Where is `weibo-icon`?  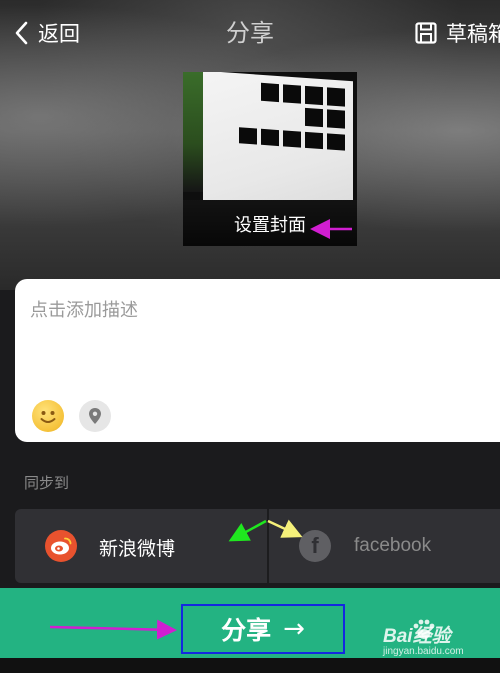 weibo-icon is located at coordinates (61, 546).